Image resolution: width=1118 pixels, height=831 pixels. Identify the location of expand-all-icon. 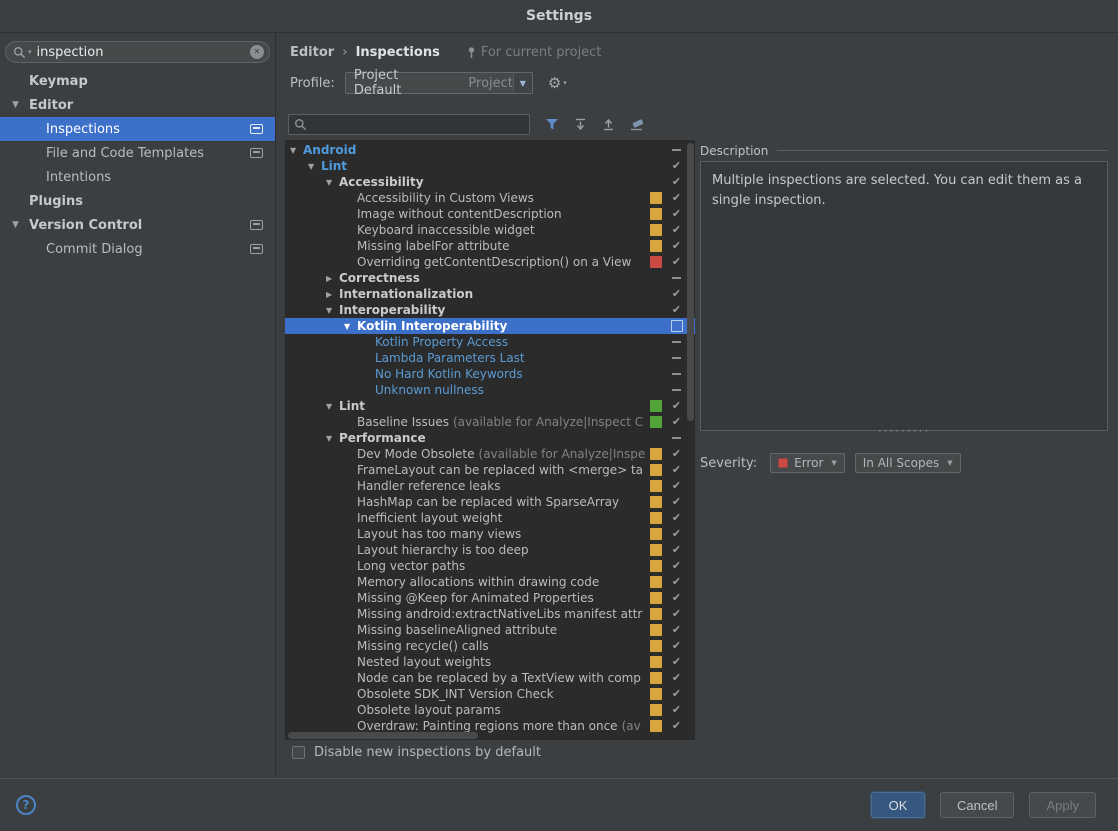
(580, 124).